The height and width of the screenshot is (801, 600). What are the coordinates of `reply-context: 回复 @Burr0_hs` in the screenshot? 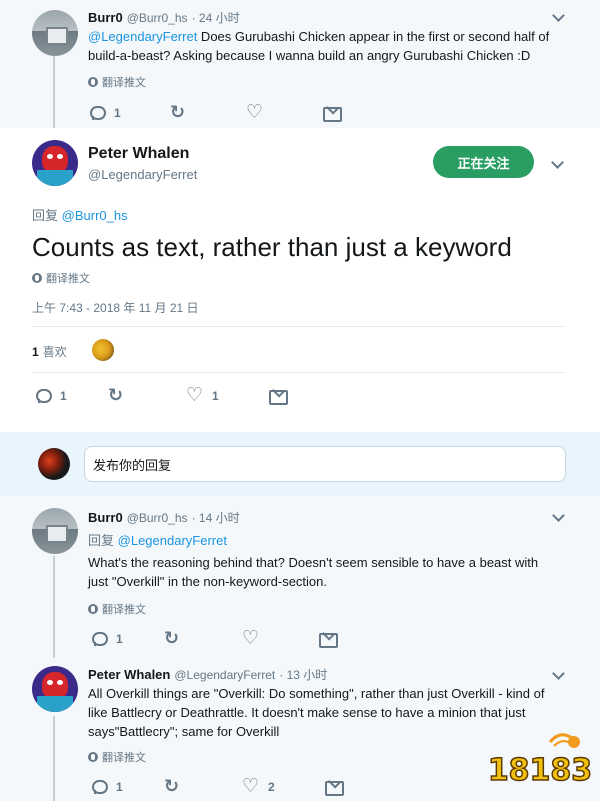 It's located at (80, 214).